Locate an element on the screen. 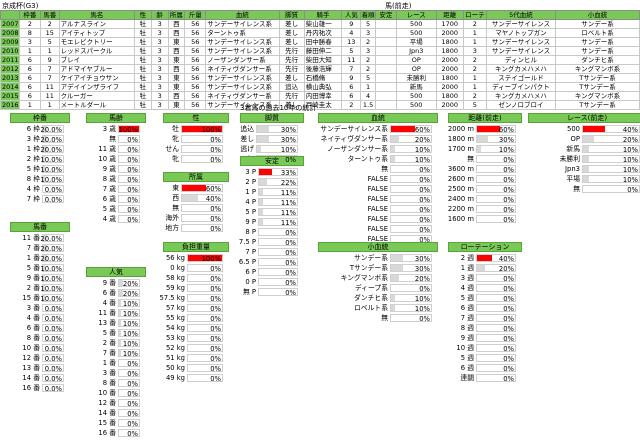 This screenshot has height=442, width=640. stat-row-bamei: 無 0% is located at coordinates (112, 139).